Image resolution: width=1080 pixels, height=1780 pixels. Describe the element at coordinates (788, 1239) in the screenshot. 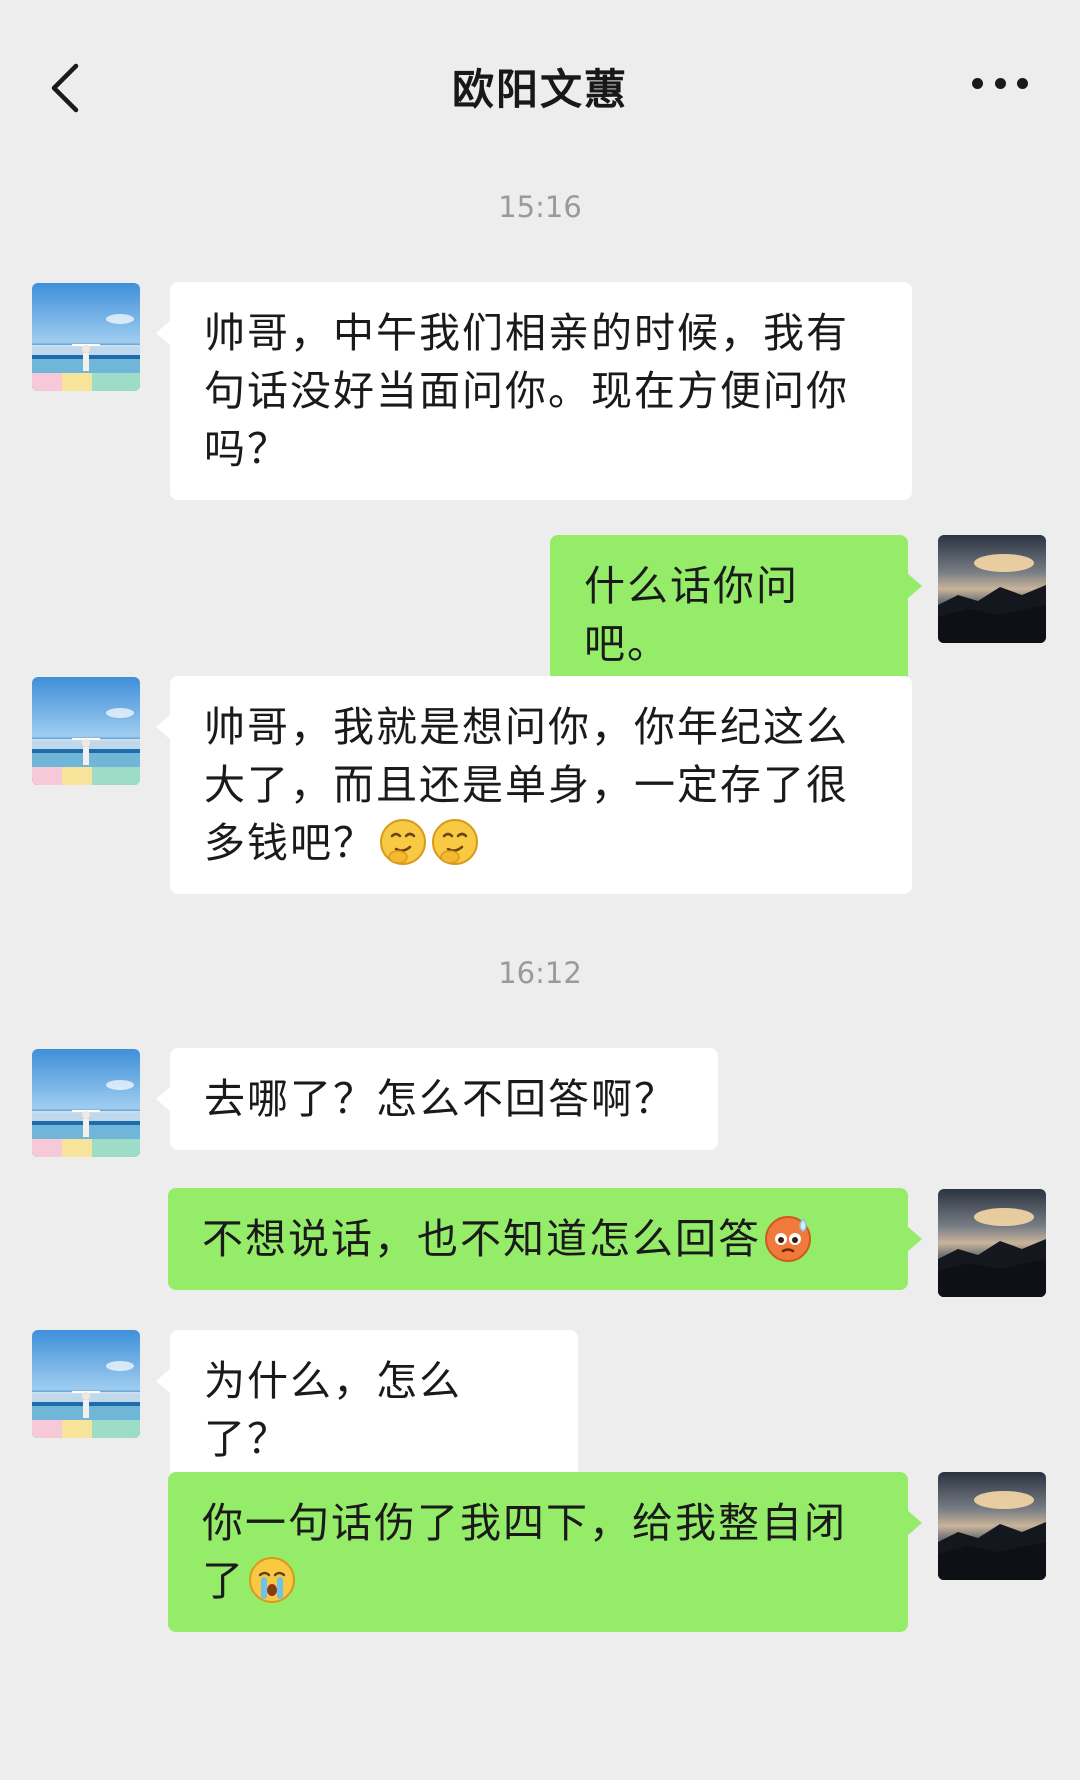

I see `sweat-emoji-icon` at that location.